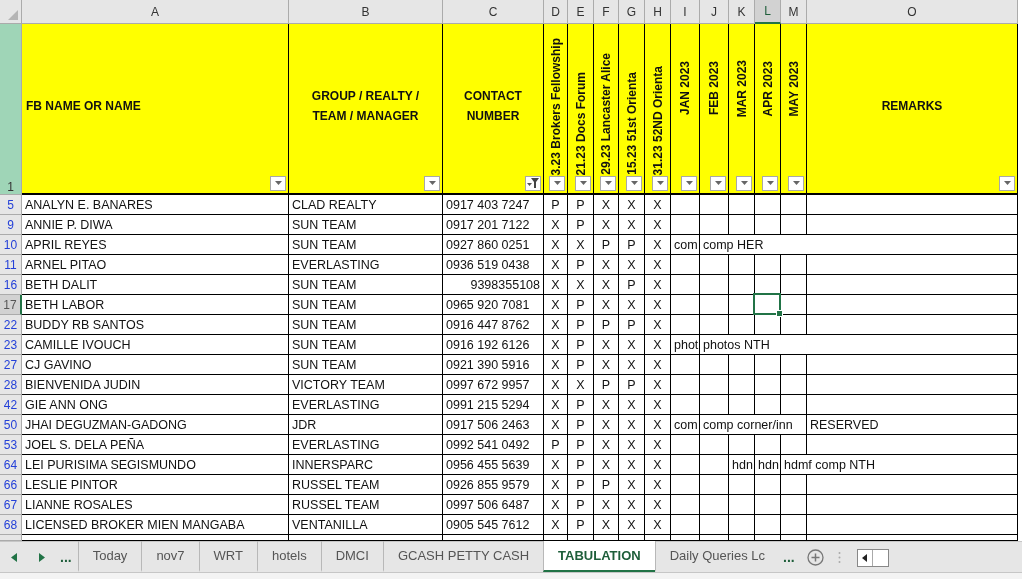  Describe the element at coordinates (11, 225) in the screenshot. I see `row-number: 9` at that location.